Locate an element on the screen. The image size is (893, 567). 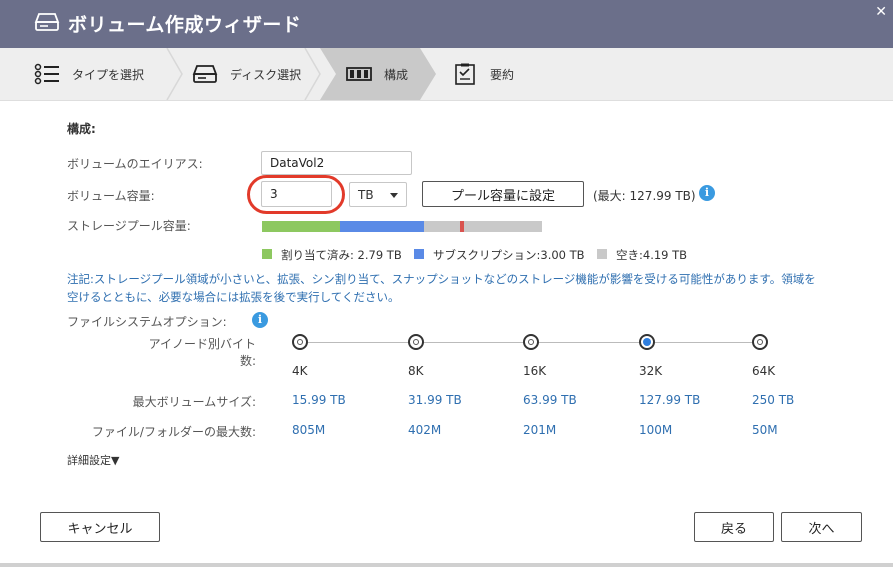
advanced-settings-toggle: 詳細設定▼ is located at coordinates (93, 460).